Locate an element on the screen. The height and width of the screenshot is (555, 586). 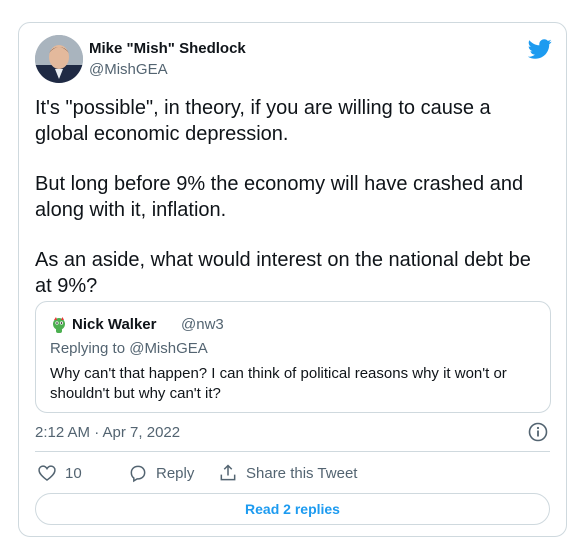
tweet-timestamp: 2:12 AM · Apr 7, 2022 is located at coordinates (107, 432).